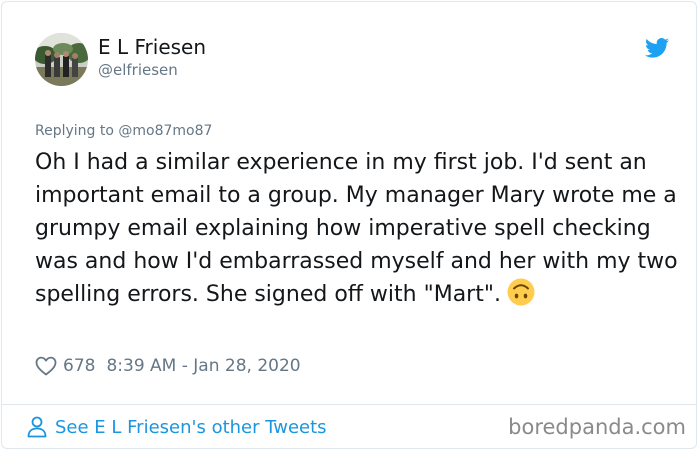  What do you see at coordinates (37, 427) in the screenshot?
I see `person-icon` at bounding box center [37, 427].